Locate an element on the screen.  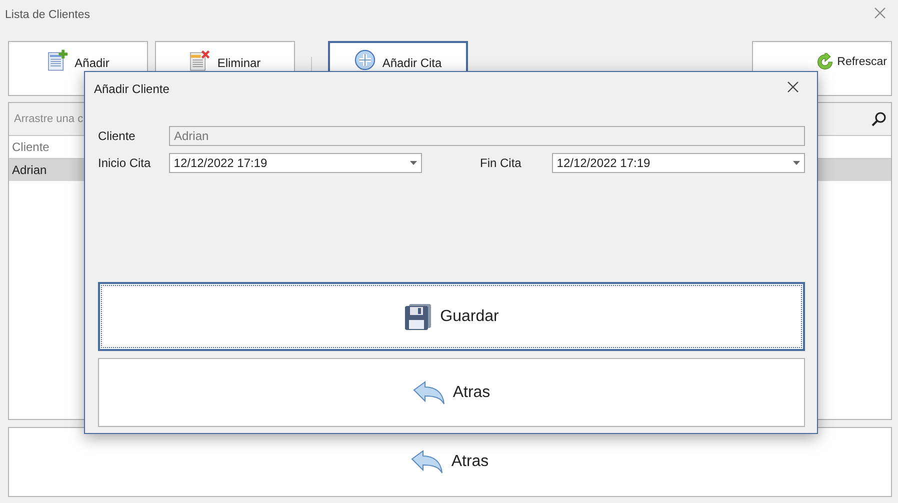
column-header: Cliente is located at coordinates (29, 147).